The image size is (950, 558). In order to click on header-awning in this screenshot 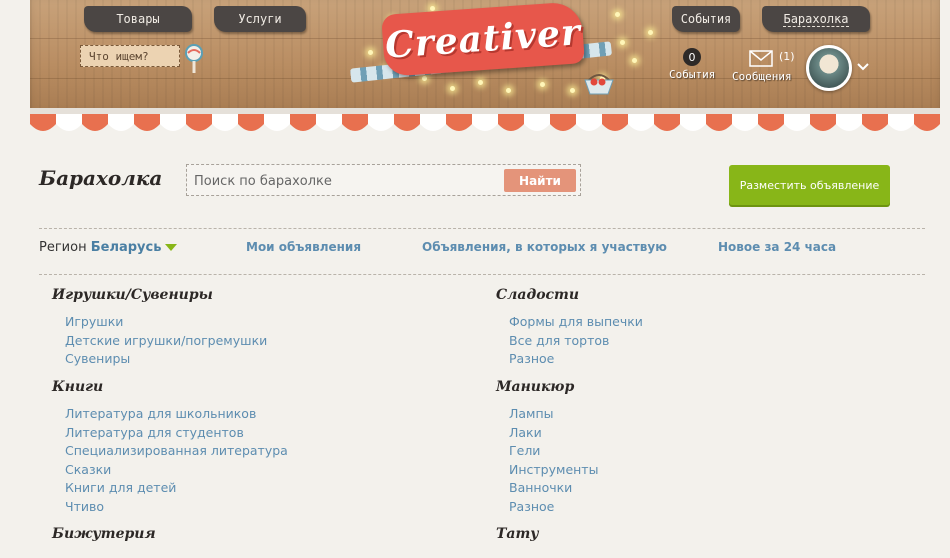, I will do `click(485, 119)`.